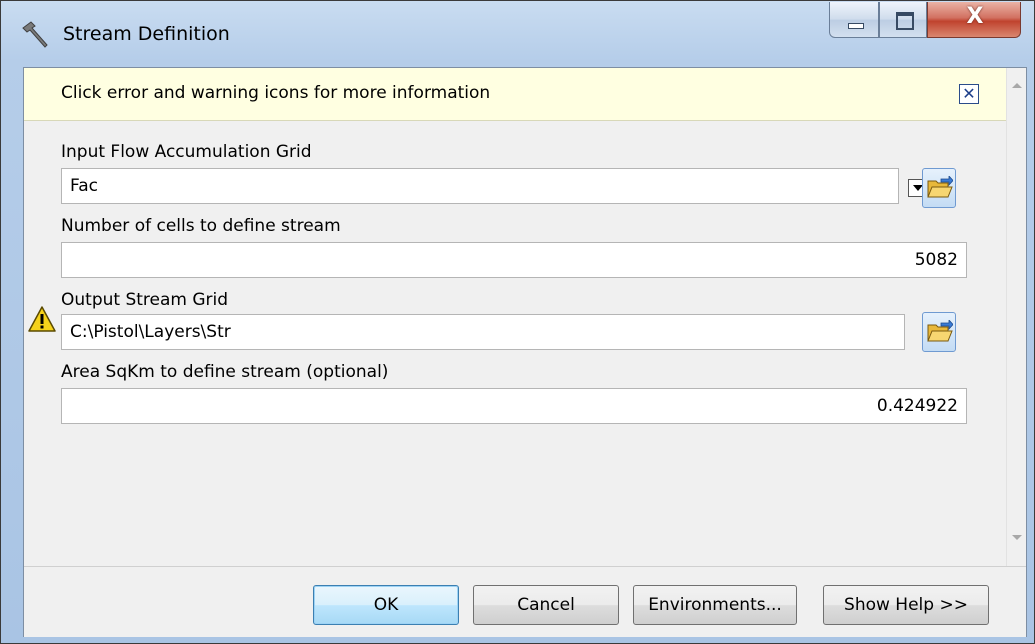 Image resolution: width=1035 pixels, height=644 pixels. What do you see at coordinates (517, 34) in the screenshot?
I see `title-bar: Stream Definition X` at bounding box center [517, 34].